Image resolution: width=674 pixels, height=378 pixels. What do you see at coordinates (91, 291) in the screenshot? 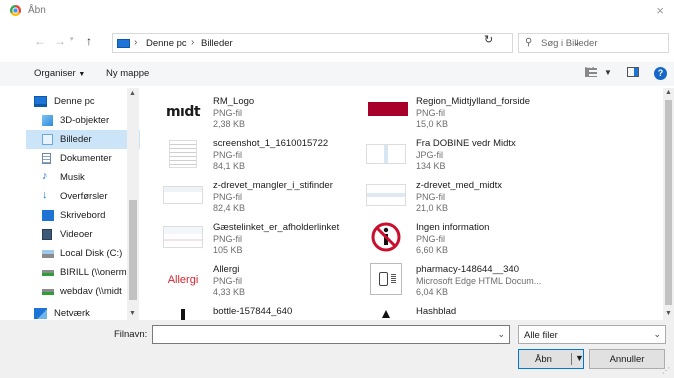
I see `sidebar-item-label: webdav (\\midt` at bounding box center [91, 291].